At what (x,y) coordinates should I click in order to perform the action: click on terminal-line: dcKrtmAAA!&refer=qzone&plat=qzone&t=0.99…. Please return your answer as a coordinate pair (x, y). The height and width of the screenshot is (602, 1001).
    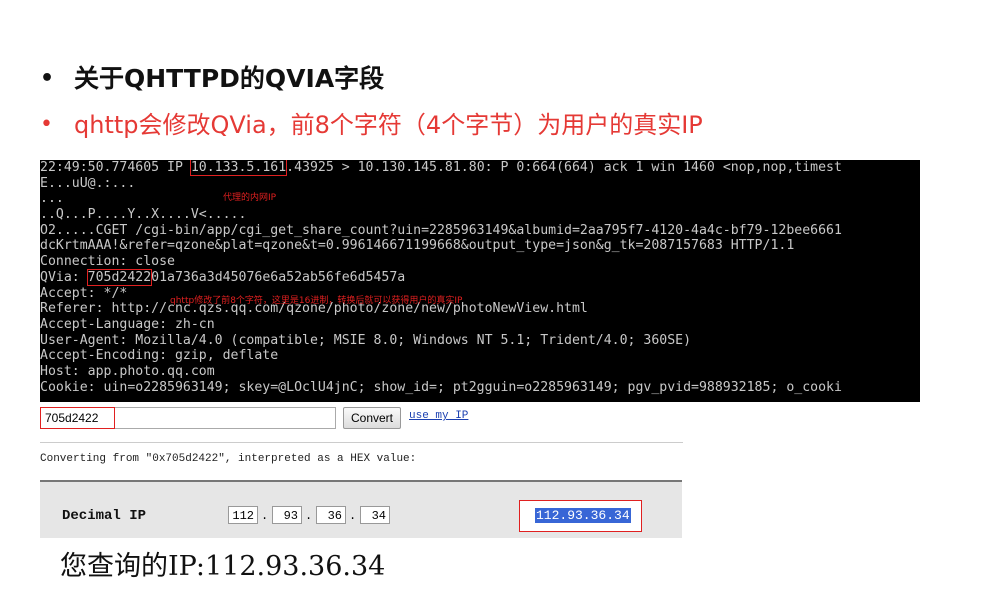
    Looking at the image, I should click on (417, 246).